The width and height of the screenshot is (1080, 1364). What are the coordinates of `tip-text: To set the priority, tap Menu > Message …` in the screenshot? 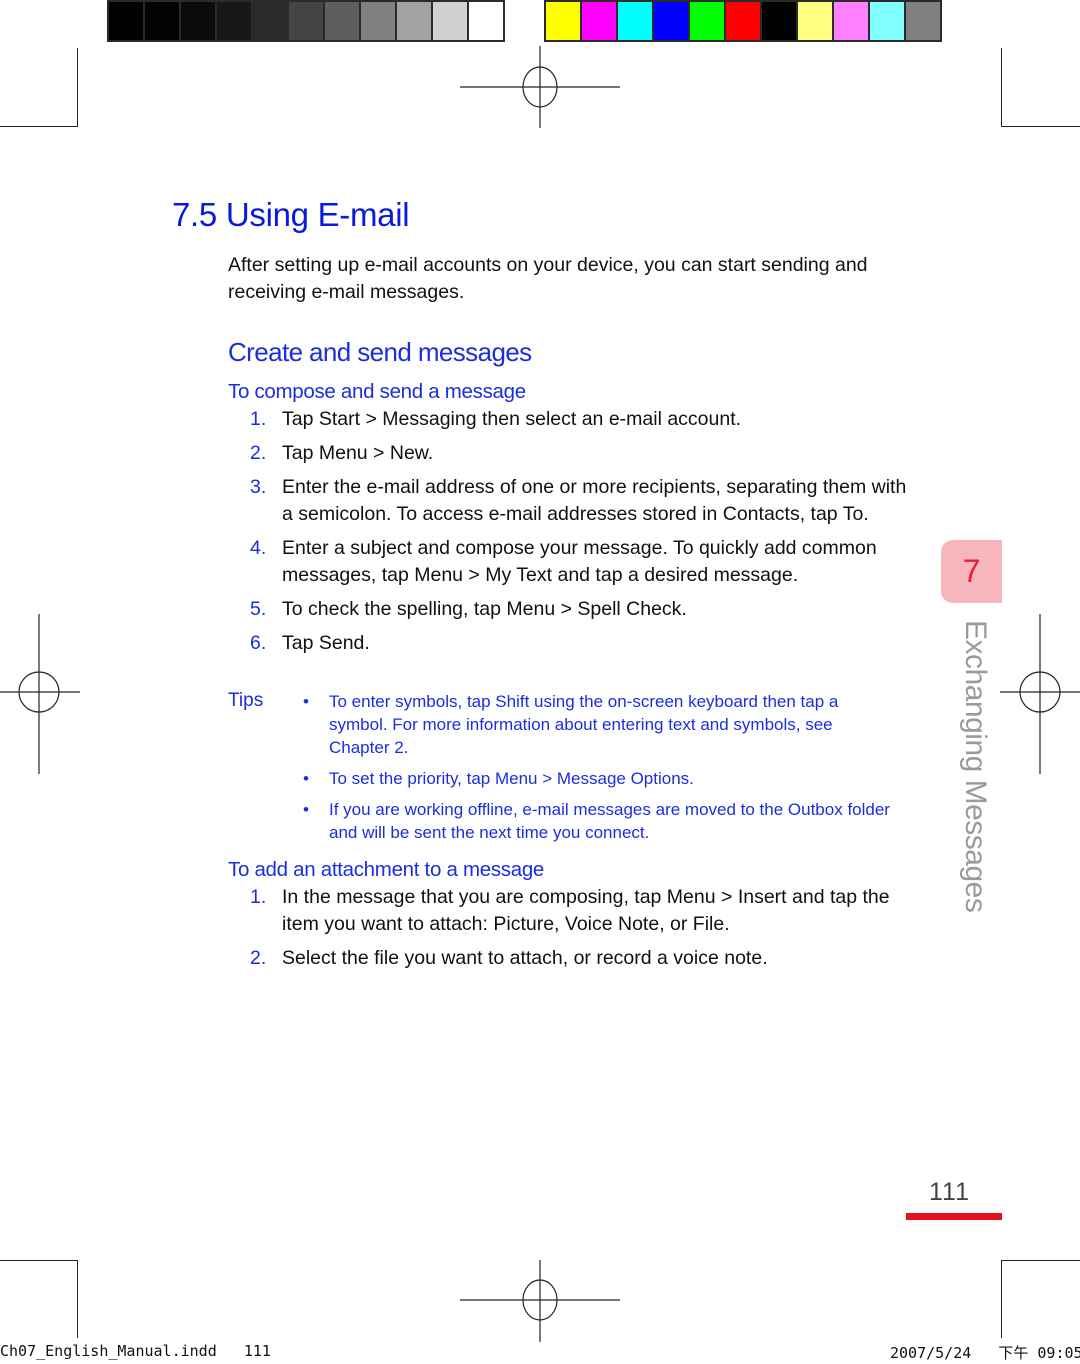 It's located at (511, 778).